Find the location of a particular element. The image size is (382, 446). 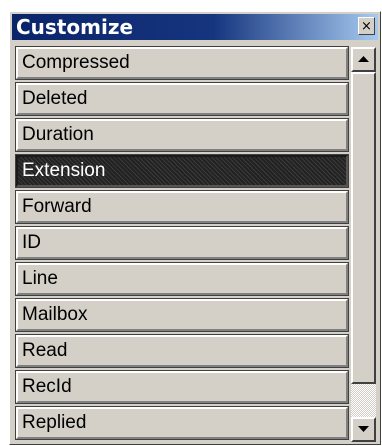

list-item-forward: Forward is located at coordinates (182, 207).